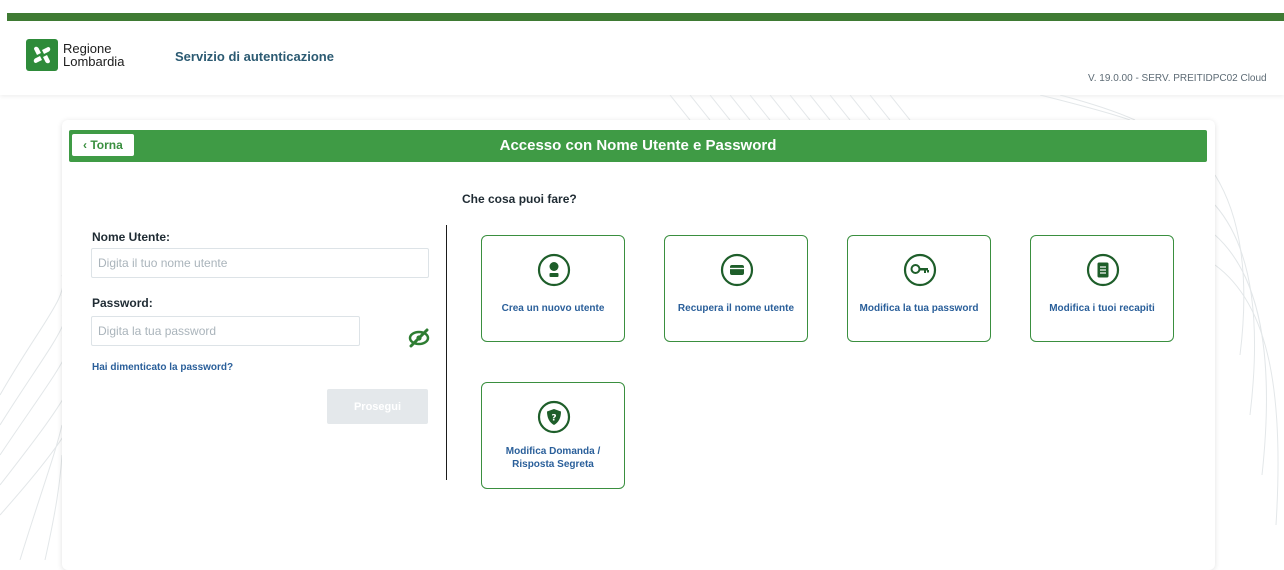 The image size is (1284, 570). I want to click on tile-label-line1: Modifica Domanda /, so click(553, 451).